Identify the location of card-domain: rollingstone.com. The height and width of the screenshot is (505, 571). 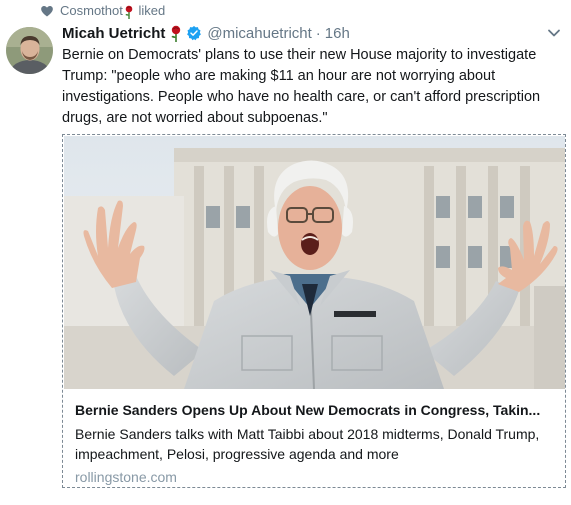
(126, 477).